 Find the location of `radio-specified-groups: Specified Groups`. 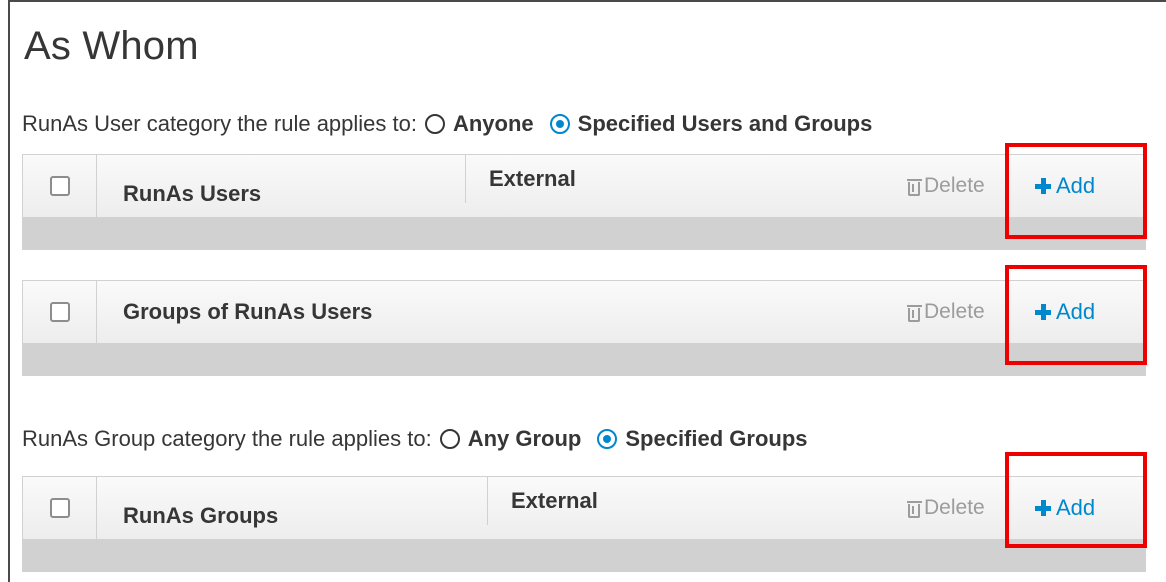

radio-specified-groups: Specified Groups is located at coordinates (702, 439).